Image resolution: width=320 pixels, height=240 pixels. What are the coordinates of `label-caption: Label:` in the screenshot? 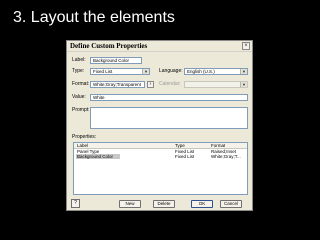 It's located at (79, 60).